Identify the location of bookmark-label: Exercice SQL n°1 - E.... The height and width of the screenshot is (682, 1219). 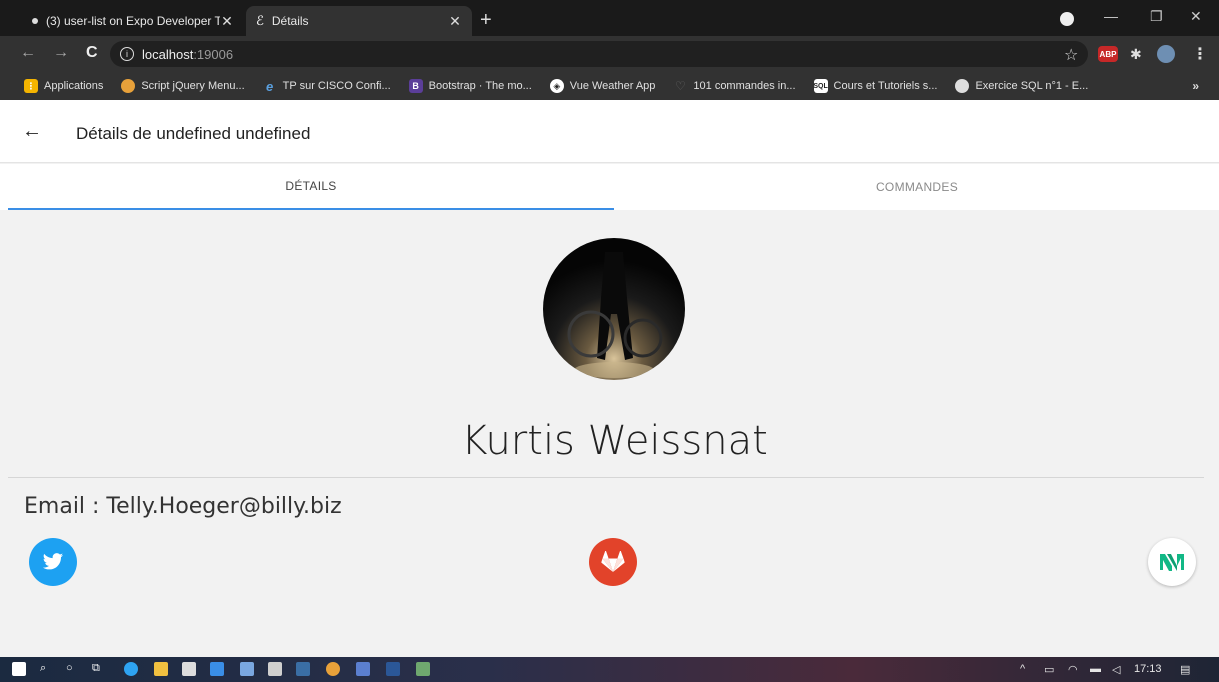
(1032, 86).